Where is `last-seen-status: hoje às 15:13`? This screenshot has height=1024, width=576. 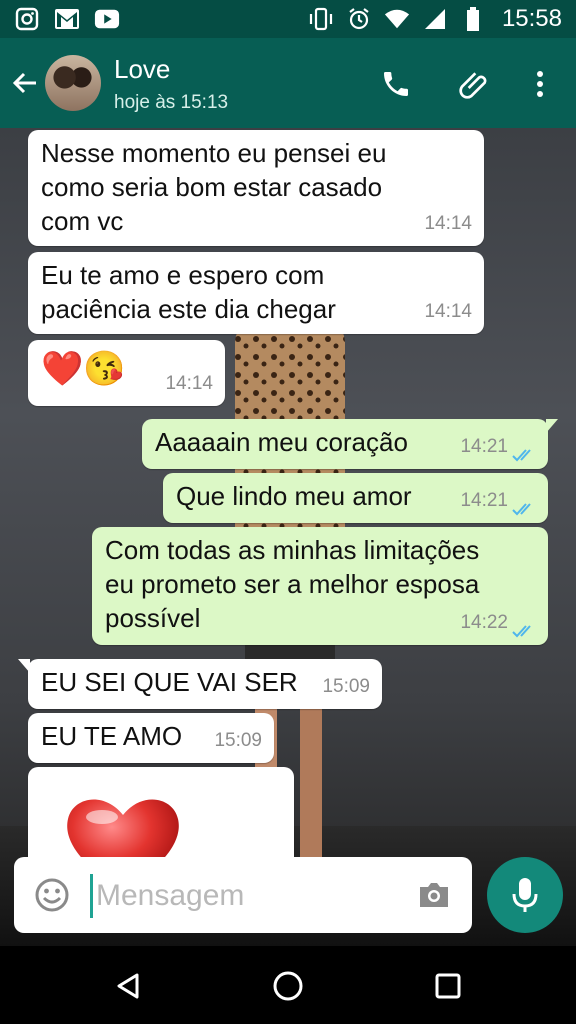 last-seen-status: hoje às 15:13 is located at coordinates (171, 102).